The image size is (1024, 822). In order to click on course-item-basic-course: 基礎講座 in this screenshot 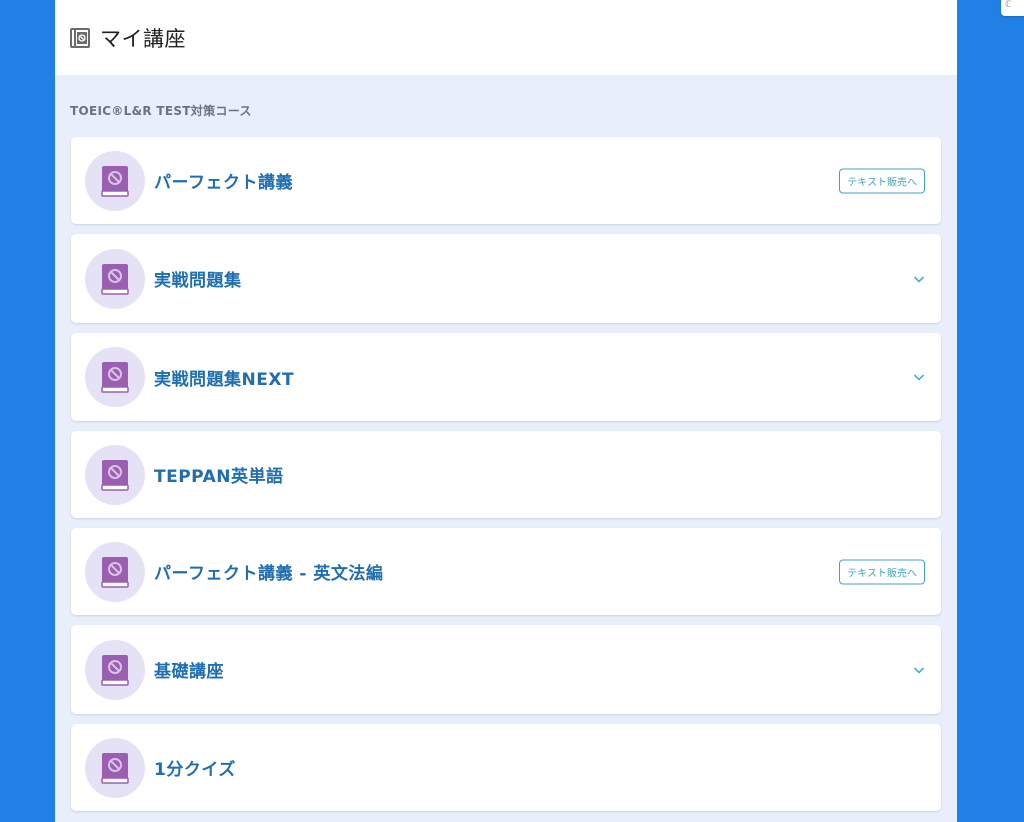, I will do `click(506, 669)`.